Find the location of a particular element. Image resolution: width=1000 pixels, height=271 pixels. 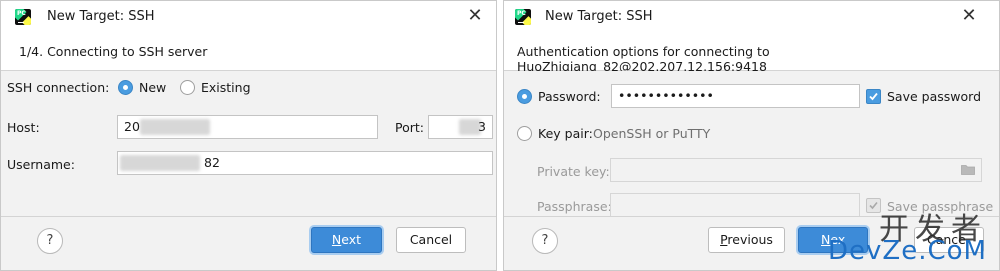

dialog-footer: ? Next Cancel is located at coordinates (248, 243).